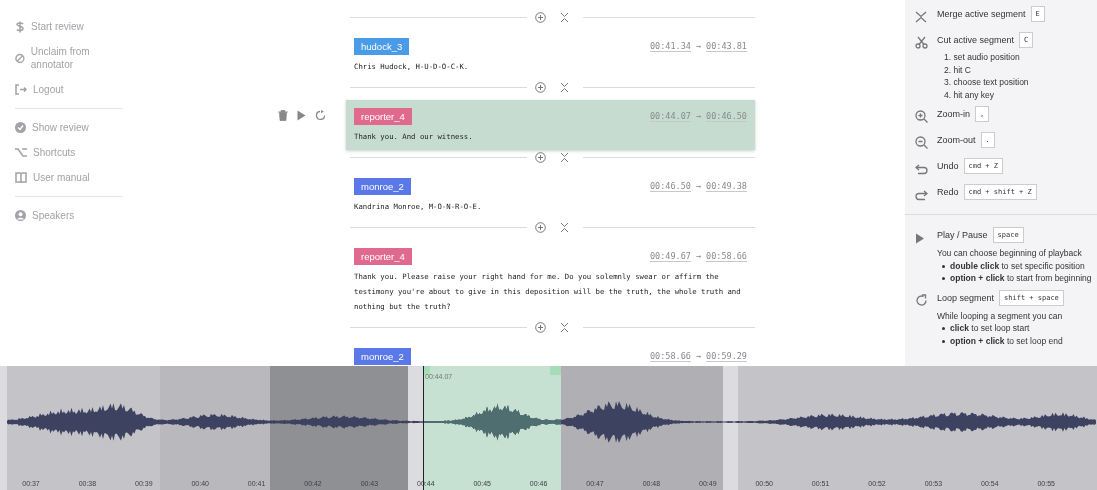 This screenshot has height=490, width=1097. What do you see at coordinates (21, 152) in the screenshot?
I see `option-key-icon` at bounding box center [21, 152].